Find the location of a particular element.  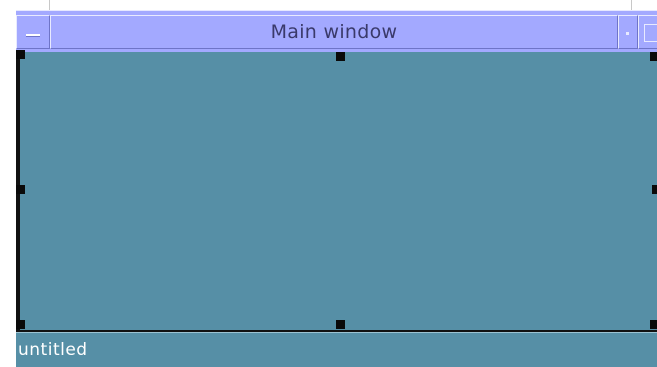

title-bar: Main window is located at coordinates (336, 31).